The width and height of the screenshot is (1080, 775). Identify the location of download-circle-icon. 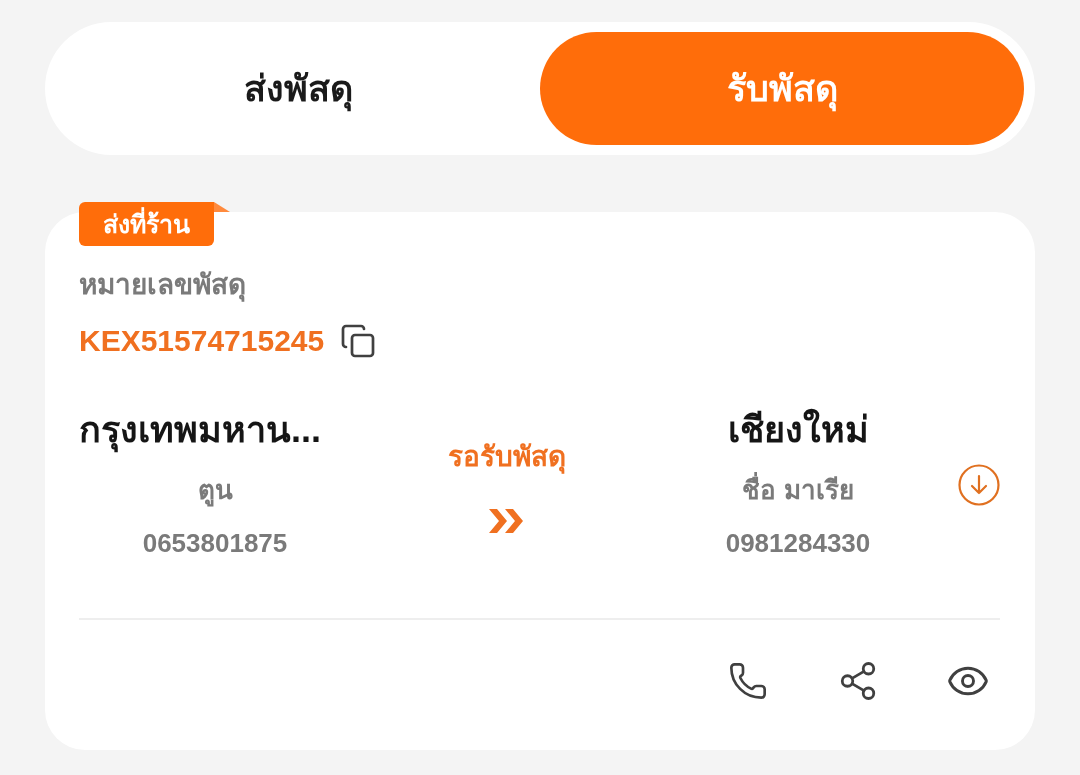
(979, 484).